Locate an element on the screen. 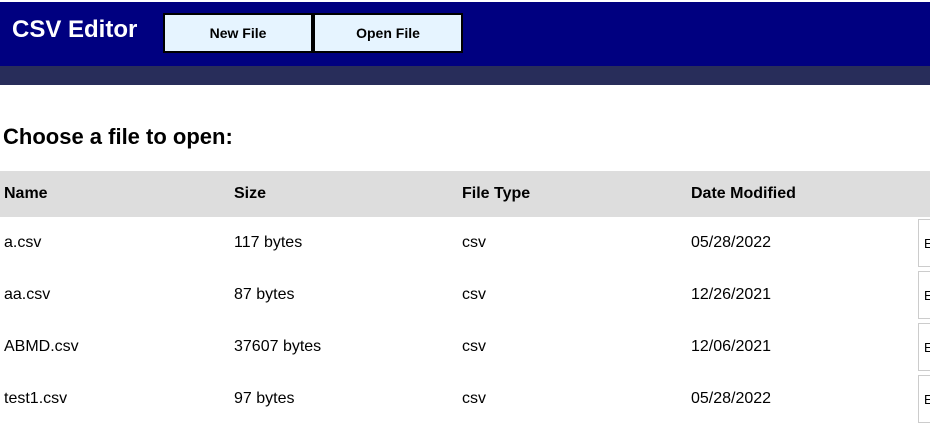 The width and height of the screenshot is (930, 425). table-row: ABMD.csv 37607 bytes csv 12/06/2021 E is located at coordinates (465, 347).